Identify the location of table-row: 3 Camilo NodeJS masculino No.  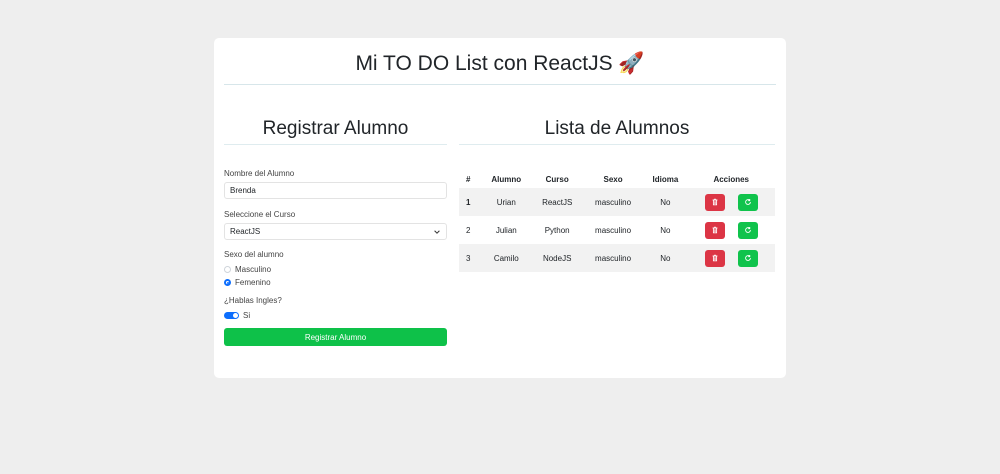
(617, 258).